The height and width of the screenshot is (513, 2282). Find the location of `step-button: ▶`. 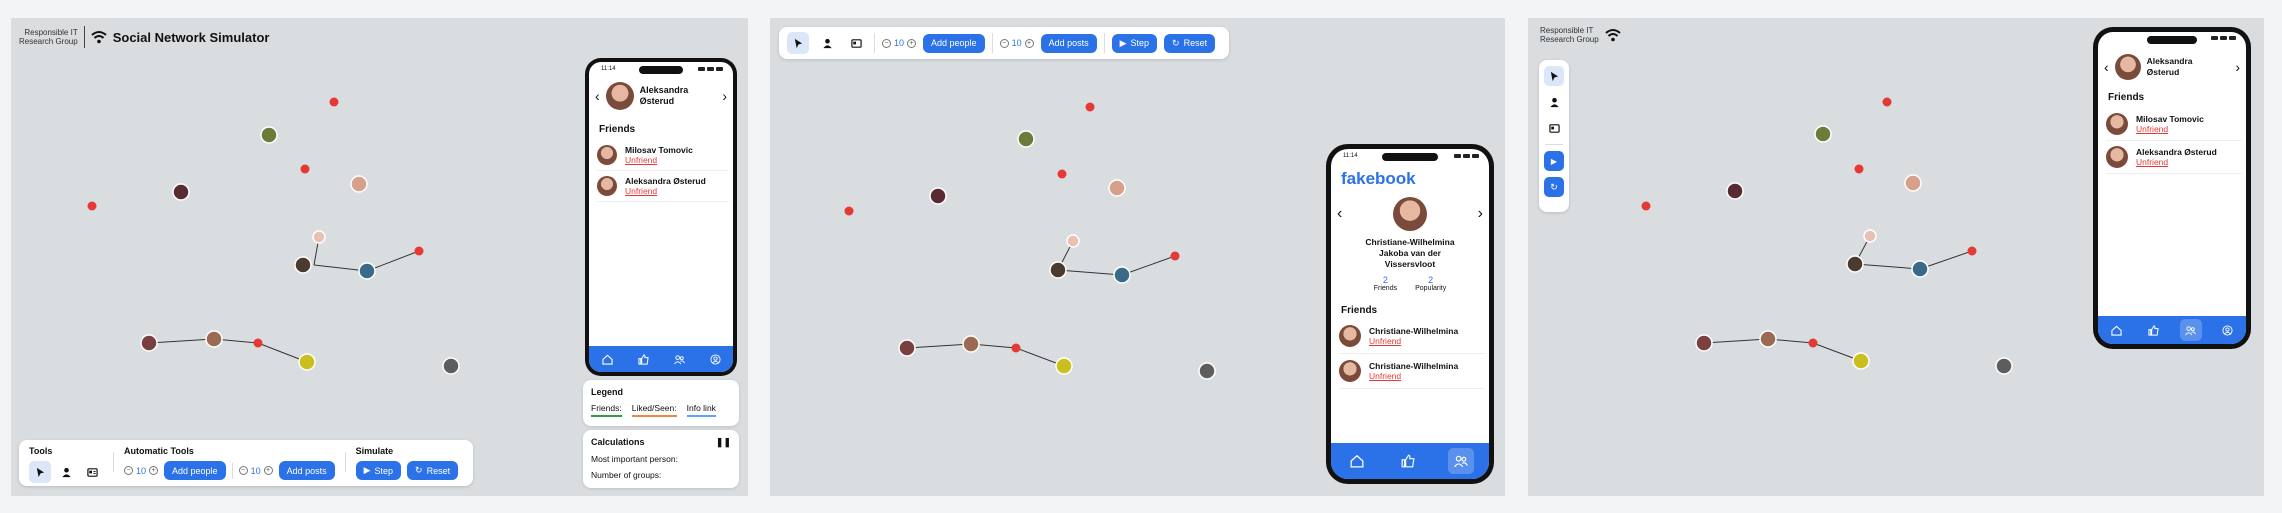

step-button: ▶ is located at coordinates (1554, 161).